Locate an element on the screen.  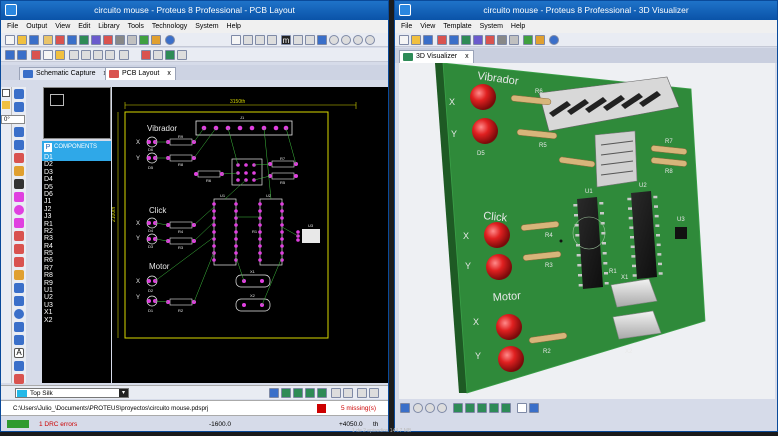
zoom-out-icon is located at coordinates (346, 40).